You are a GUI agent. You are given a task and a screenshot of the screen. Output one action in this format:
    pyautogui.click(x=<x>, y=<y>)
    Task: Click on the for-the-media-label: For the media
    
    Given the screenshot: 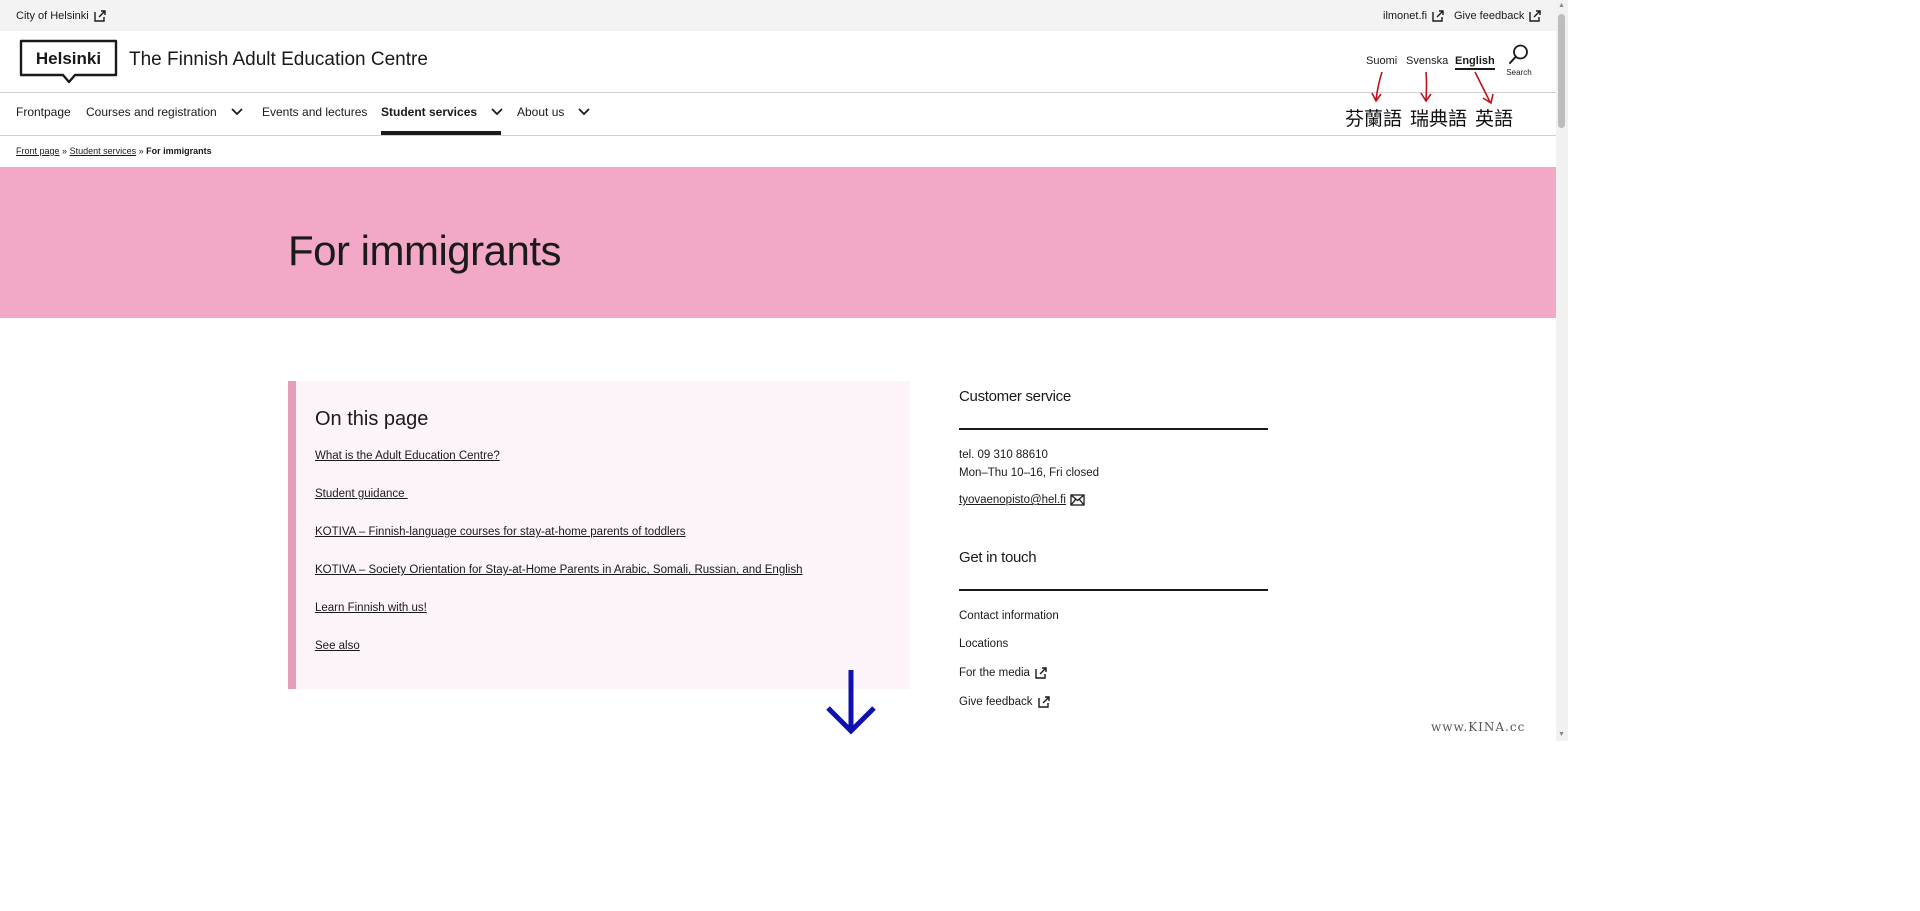 What is the action you would take?
    pyautogui.click(x=994, y=673)
    